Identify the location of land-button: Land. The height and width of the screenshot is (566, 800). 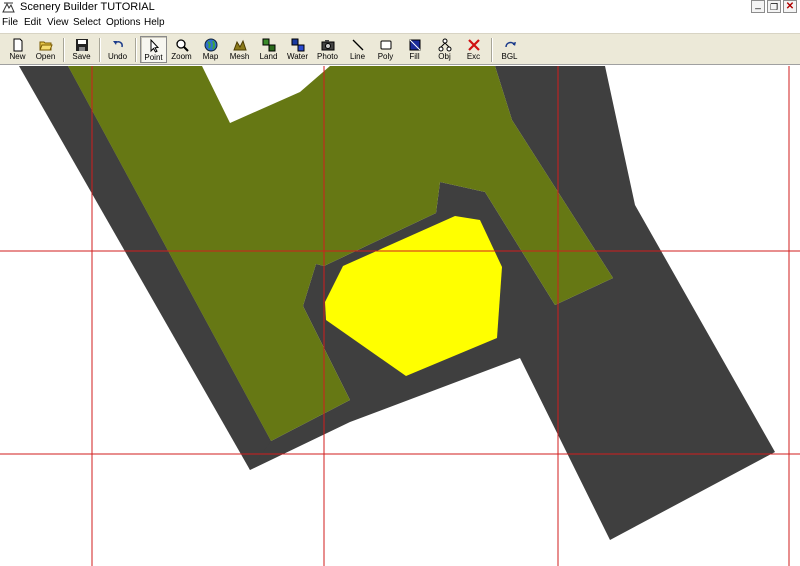
(268, 49).